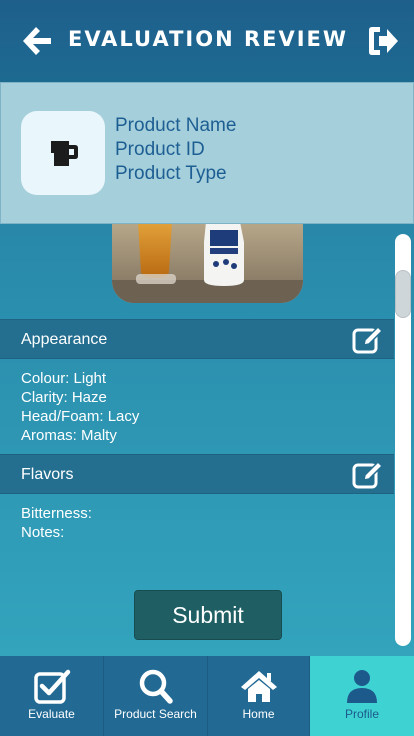 Image resolution: width=414 pixels, height=736 pixels. I want to click on scrollbar-thumb, so click(403, 294).